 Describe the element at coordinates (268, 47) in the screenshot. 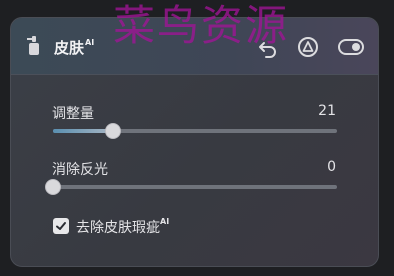

I see `undo-icon` at that location.